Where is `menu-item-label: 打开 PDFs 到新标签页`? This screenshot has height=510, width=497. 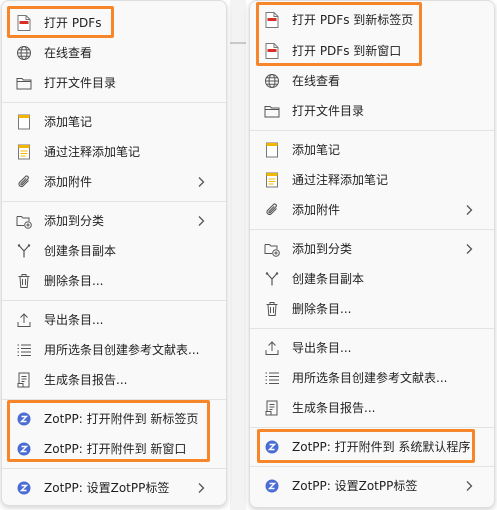 menu-item-label: 打开 PDFs 到新标签页 is located at coordinates (353, 20).